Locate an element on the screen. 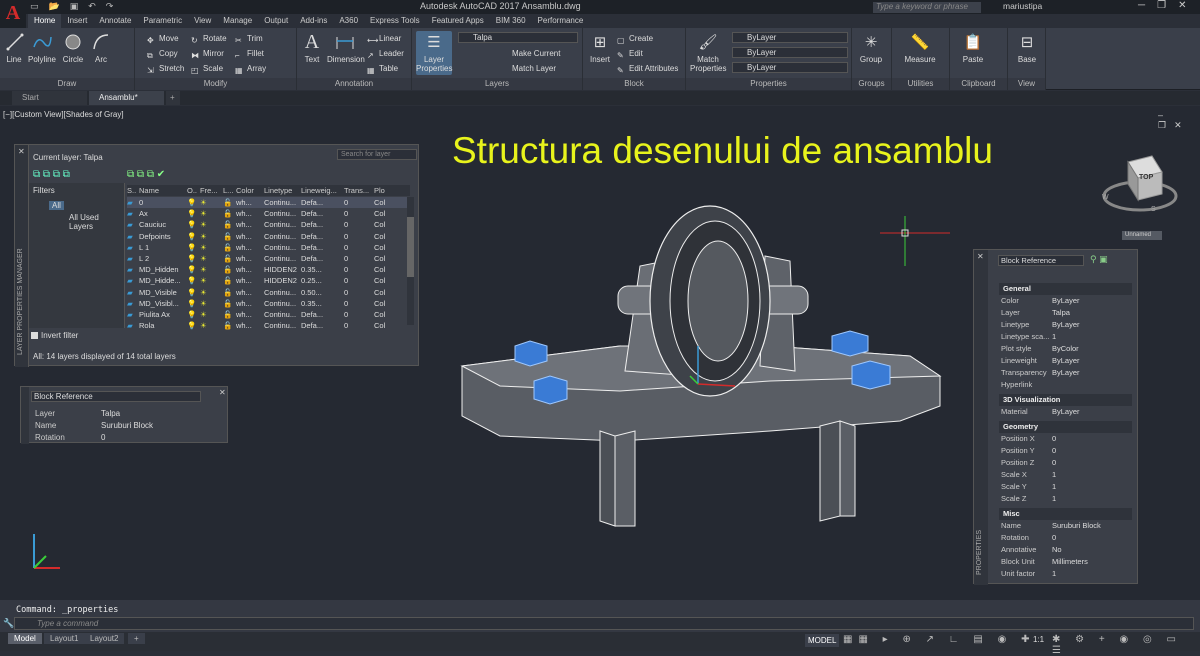 The width and height of the screenshot is (1200, 656). property-row: Linetype ByLayer is located at coordinates (1066, 325).